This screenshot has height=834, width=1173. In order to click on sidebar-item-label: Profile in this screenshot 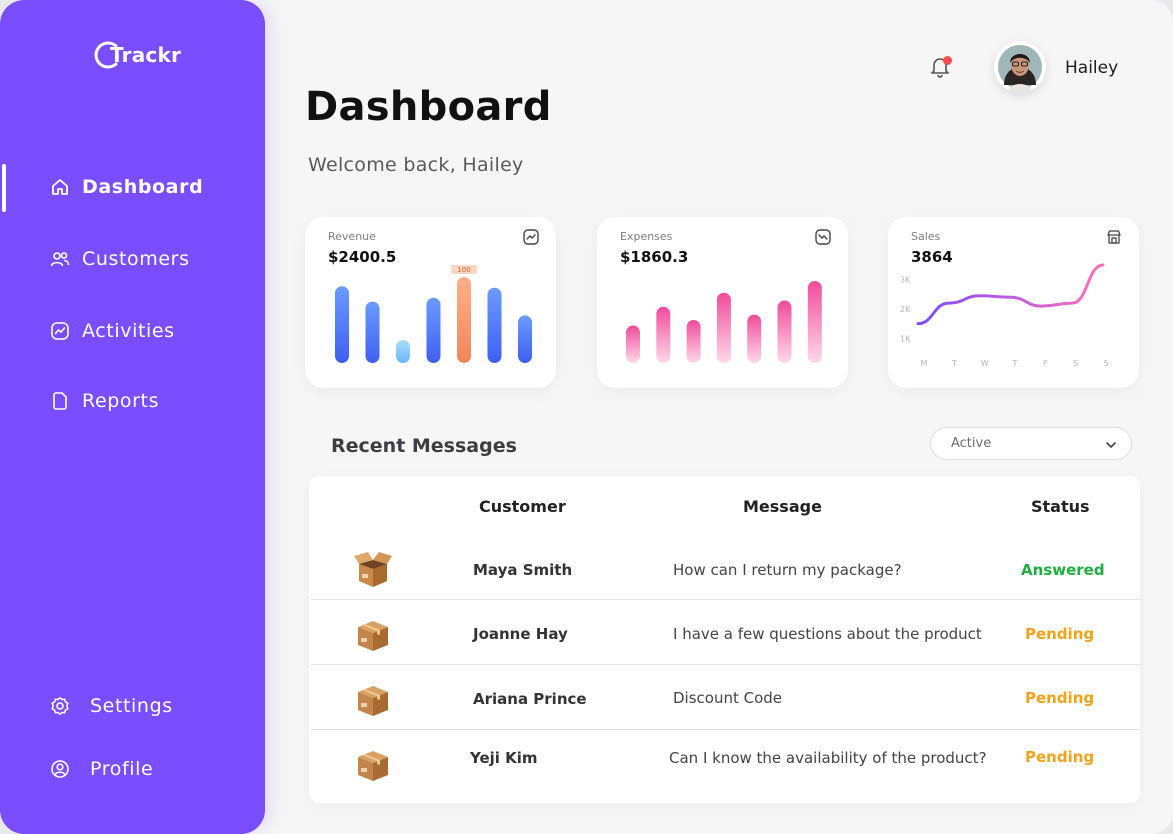, I will do `click(122, 769)`.